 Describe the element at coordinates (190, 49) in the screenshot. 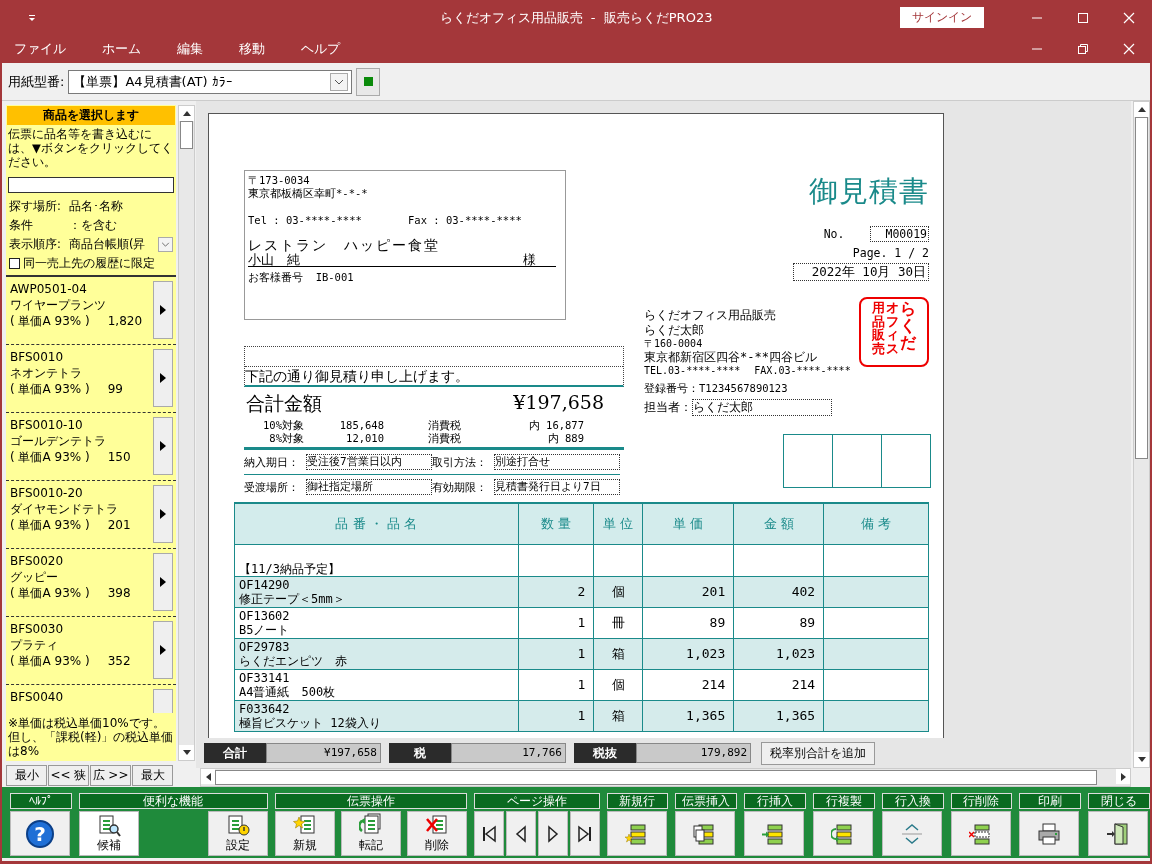

I see `menu-item: 編集` at that location.